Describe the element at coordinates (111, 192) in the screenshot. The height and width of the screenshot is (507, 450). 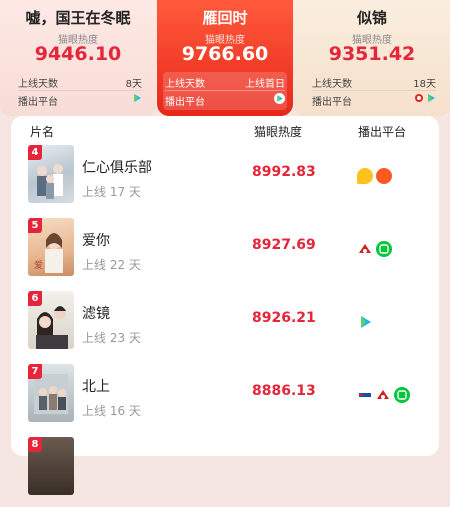
I see `show-days: 上线 17 天` at that location.